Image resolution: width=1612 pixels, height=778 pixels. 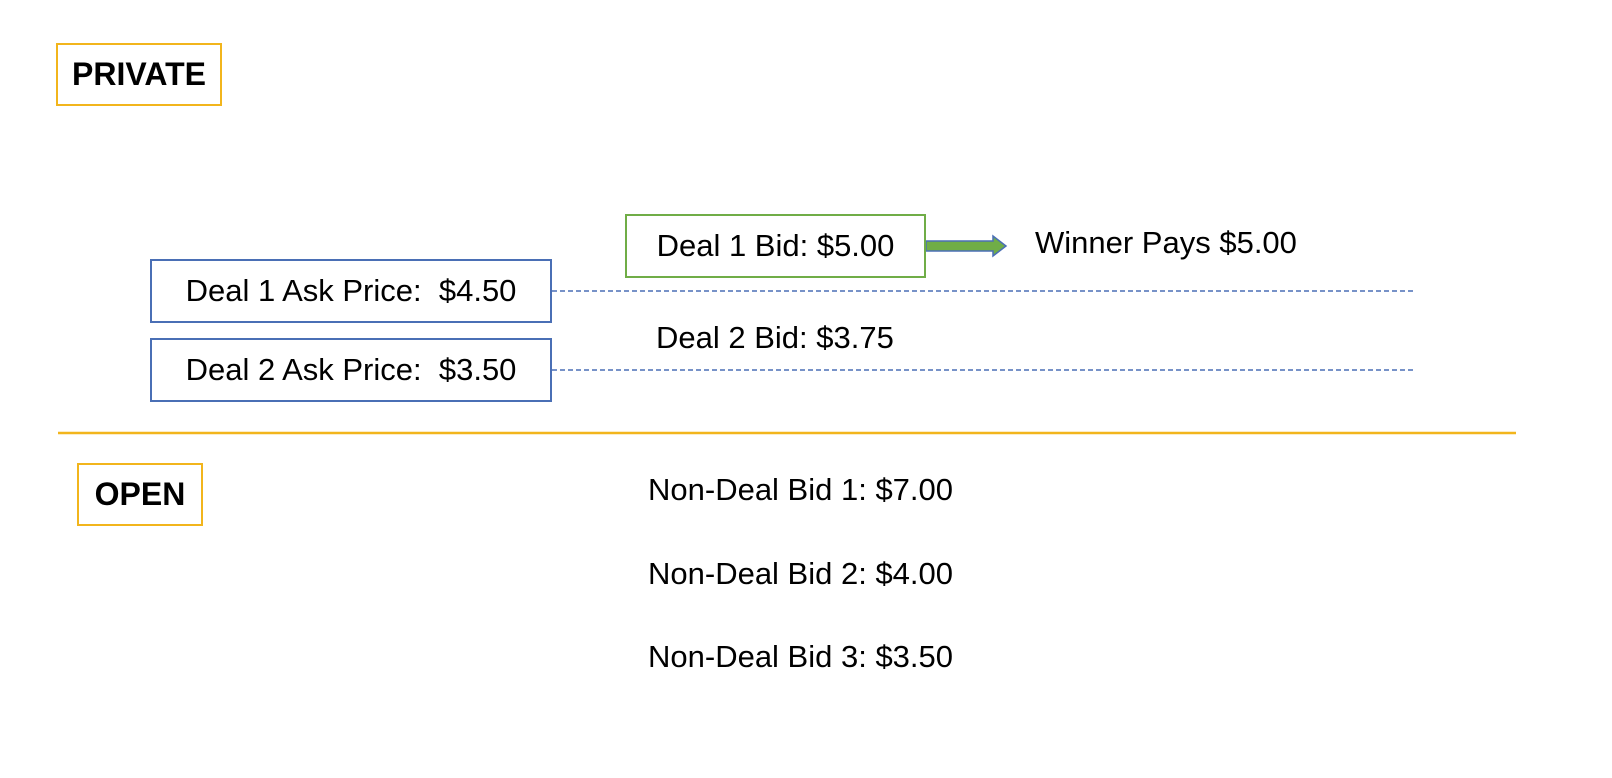 I want to click on private-section-label: PRIVATE, so click(x=139, y=74).